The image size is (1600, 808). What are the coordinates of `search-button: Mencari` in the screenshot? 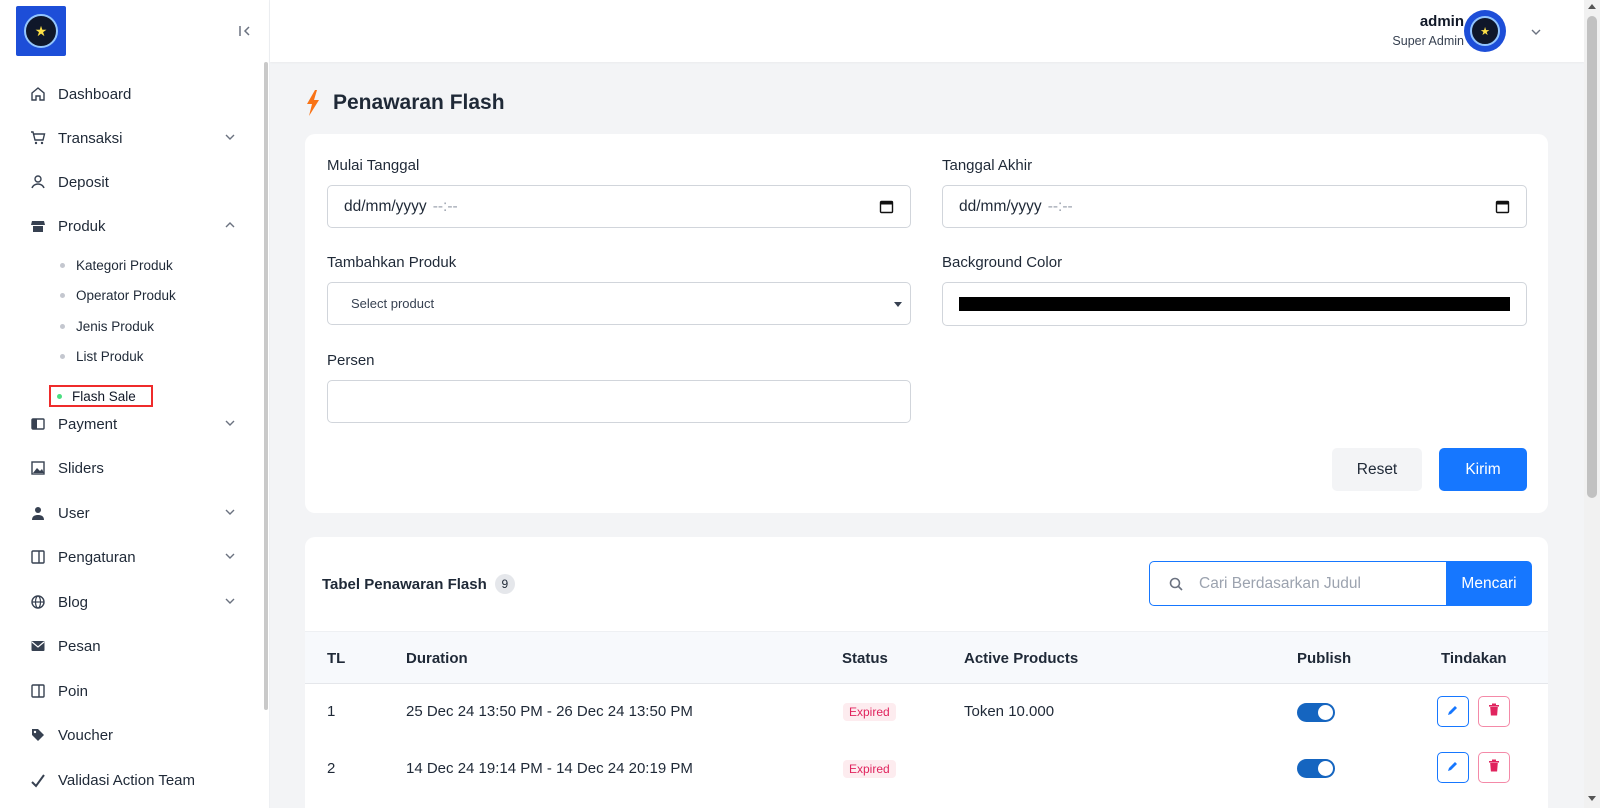 It's located at (1489, 583).